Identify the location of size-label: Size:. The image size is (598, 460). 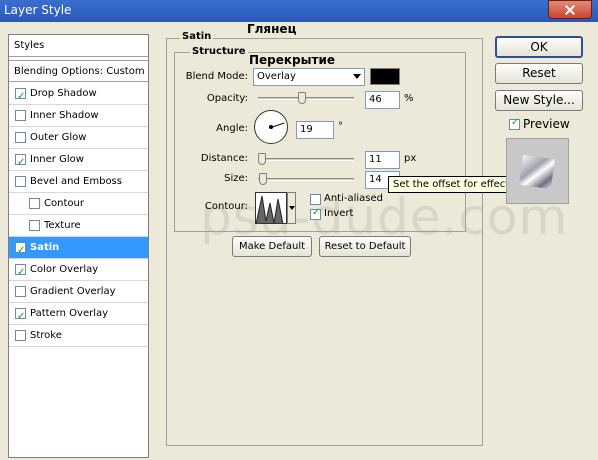
(236, 178).